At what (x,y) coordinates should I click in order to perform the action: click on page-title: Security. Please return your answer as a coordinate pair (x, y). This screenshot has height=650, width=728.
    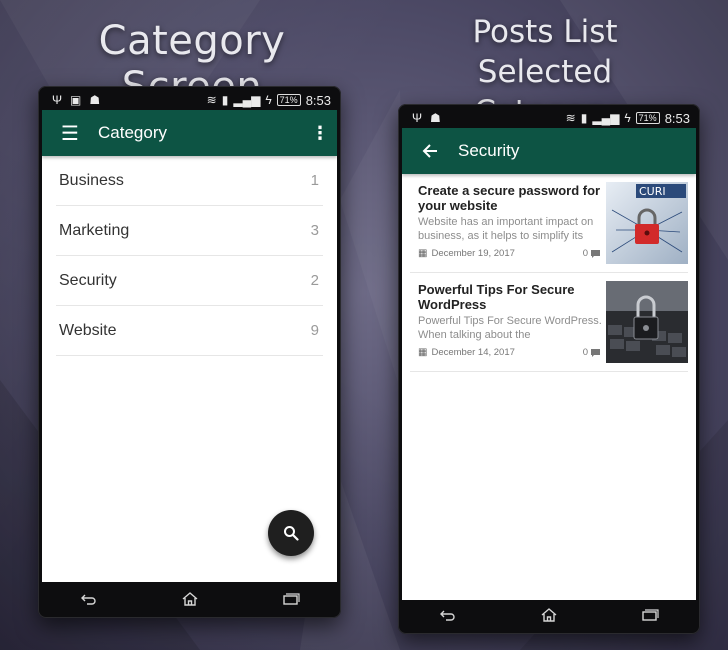
    Looking at the image, I should click on (489, 150).